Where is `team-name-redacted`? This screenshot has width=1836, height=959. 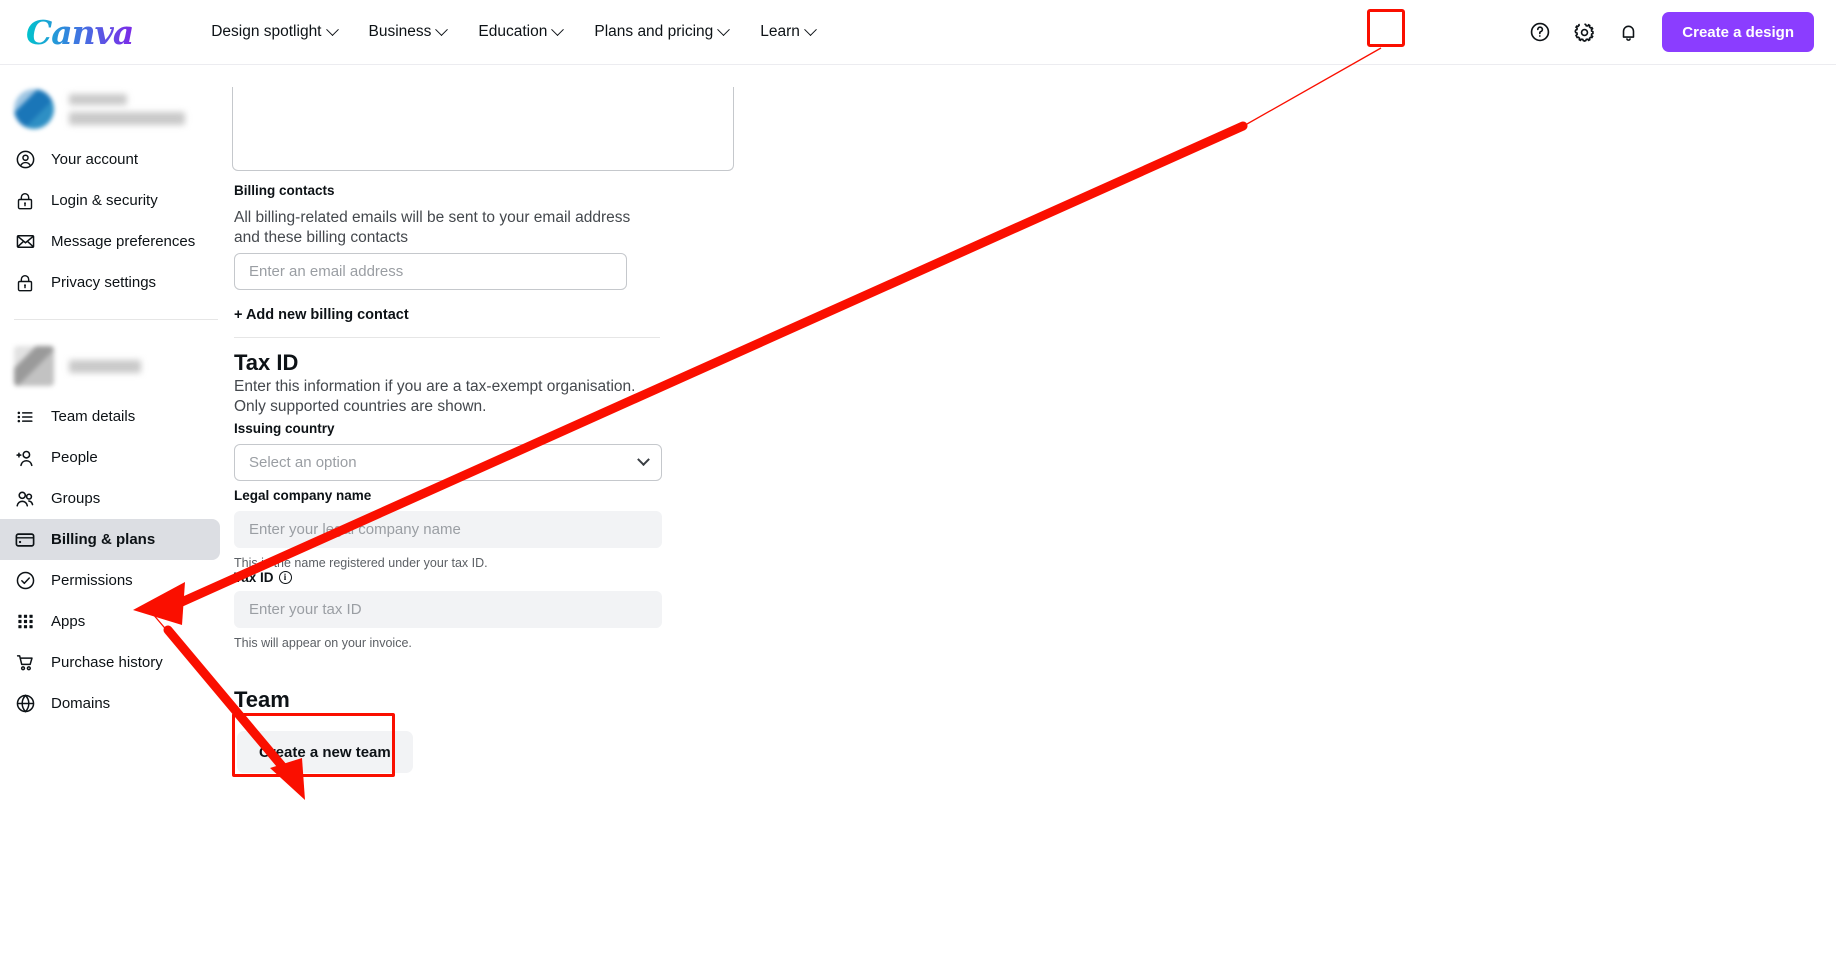
team-name-redacted is located at coordinates (105, 366).